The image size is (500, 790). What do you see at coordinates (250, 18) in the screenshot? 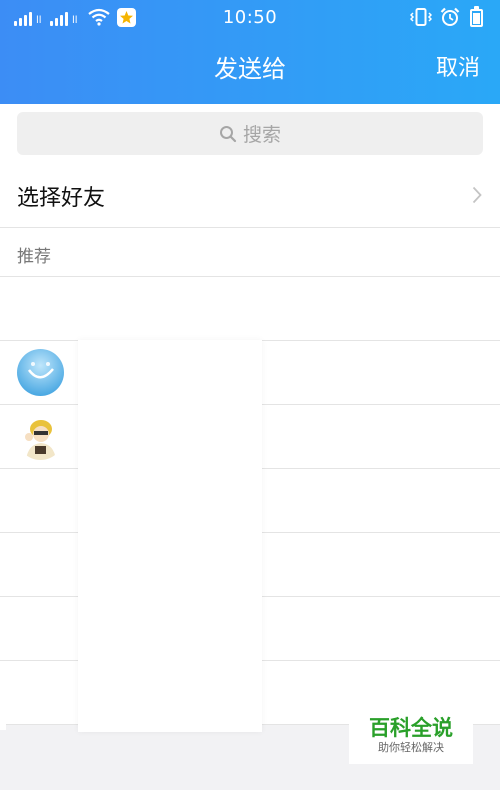
I see `status-bar: ll ll 10:50` at bounding box center [250, 18].